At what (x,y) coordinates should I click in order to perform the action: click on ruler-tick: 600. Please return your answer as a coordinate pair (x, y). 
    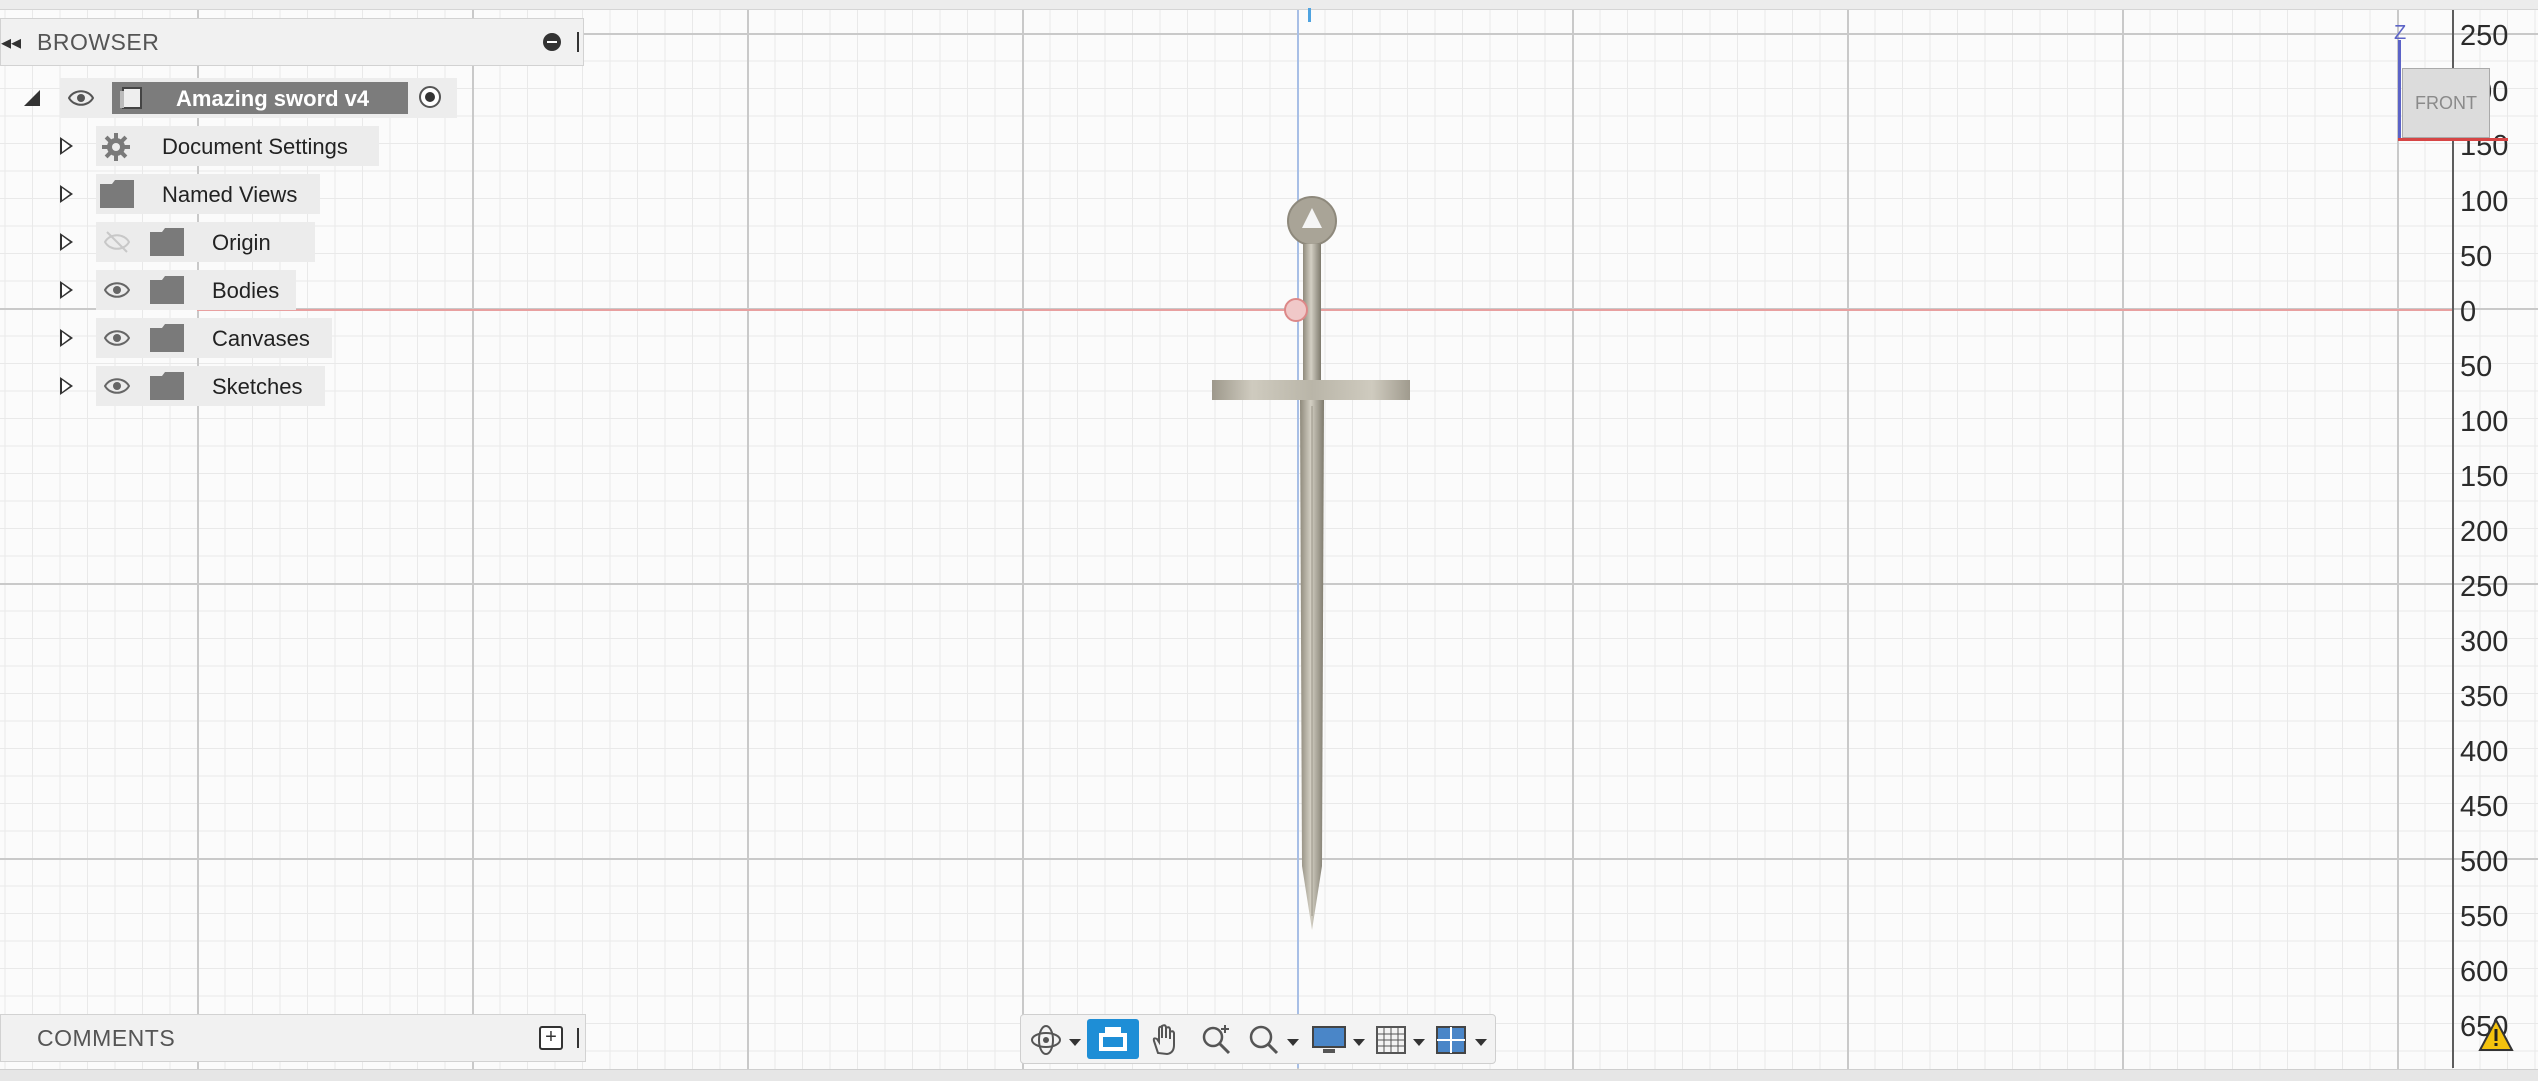
    Looking at the image, I should click on (2484, 972).